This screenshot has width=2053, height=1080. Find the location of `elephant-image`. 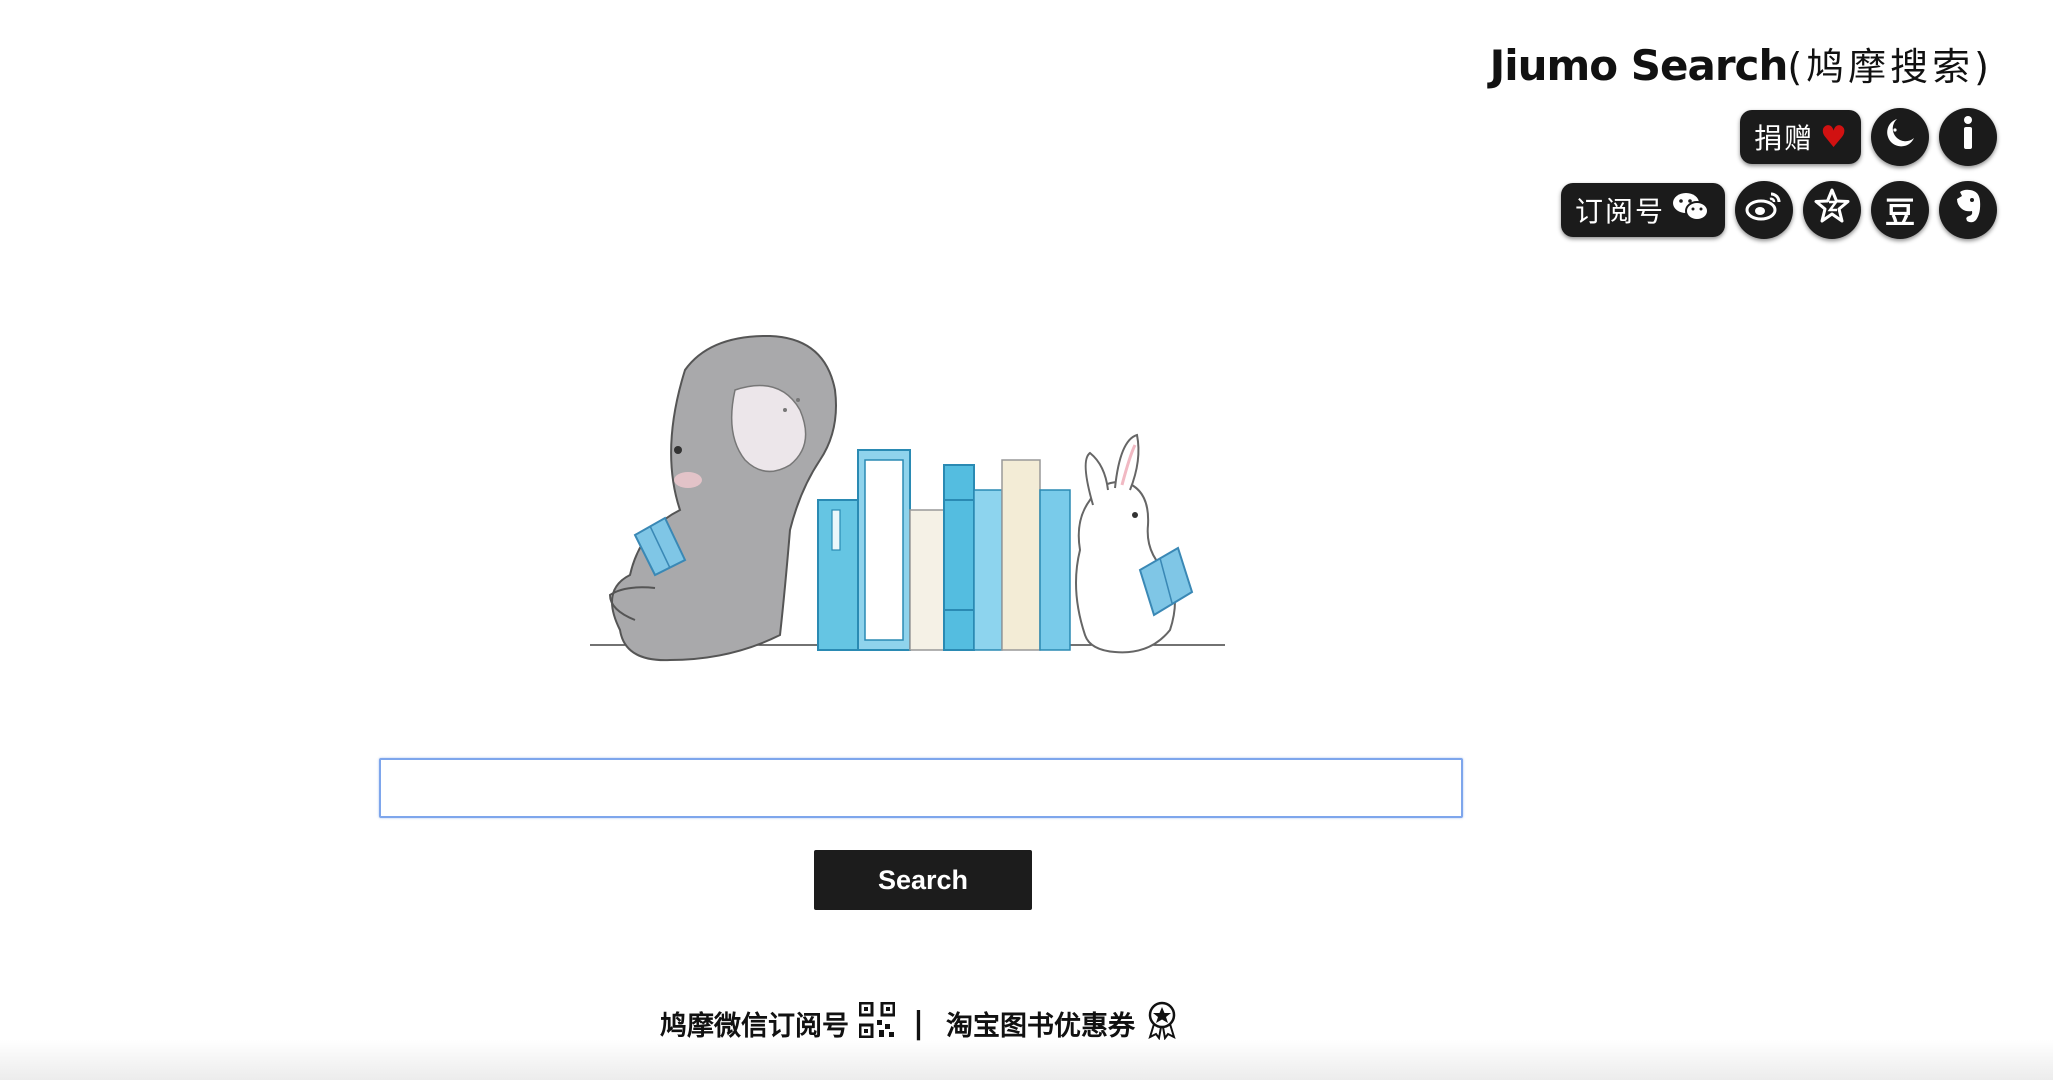

elephant-image is located at coordinates (722, 498).